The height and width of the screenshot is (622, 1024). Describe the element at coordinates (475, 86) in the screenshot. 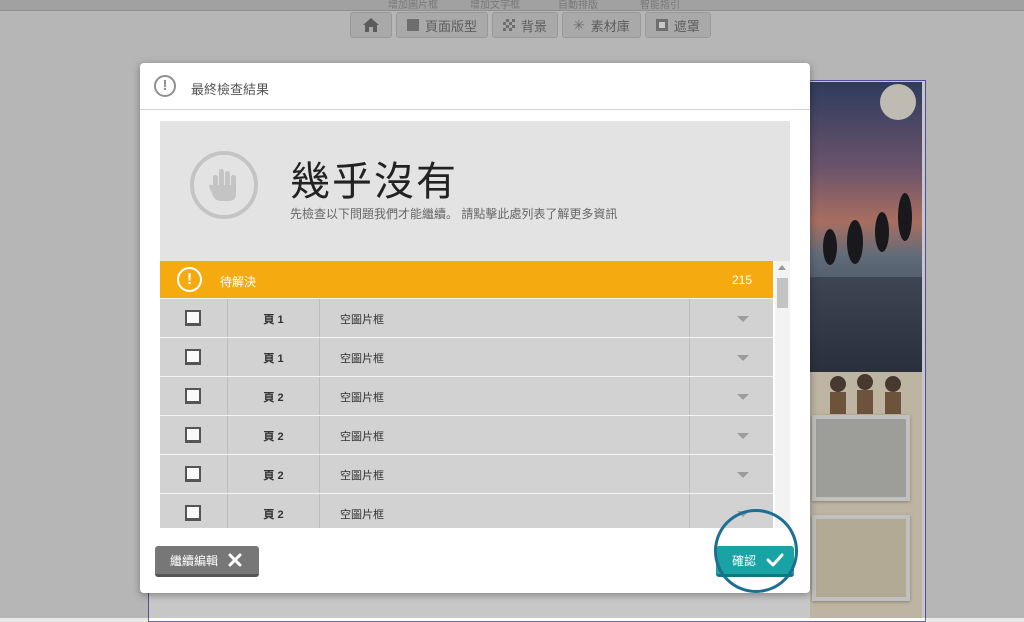

I see `dialog-header: ! 最終檢查結果` at that location.